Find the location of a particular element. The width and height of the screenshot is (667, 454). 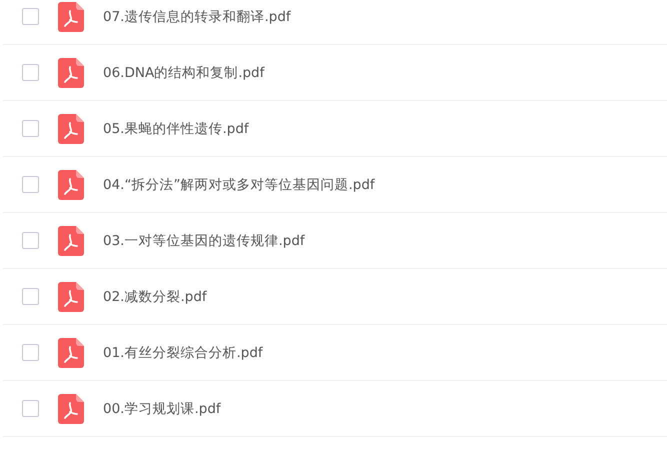

file-name: 01.有丝分裂综合分析.pdf is located at coordinates (183, 353).